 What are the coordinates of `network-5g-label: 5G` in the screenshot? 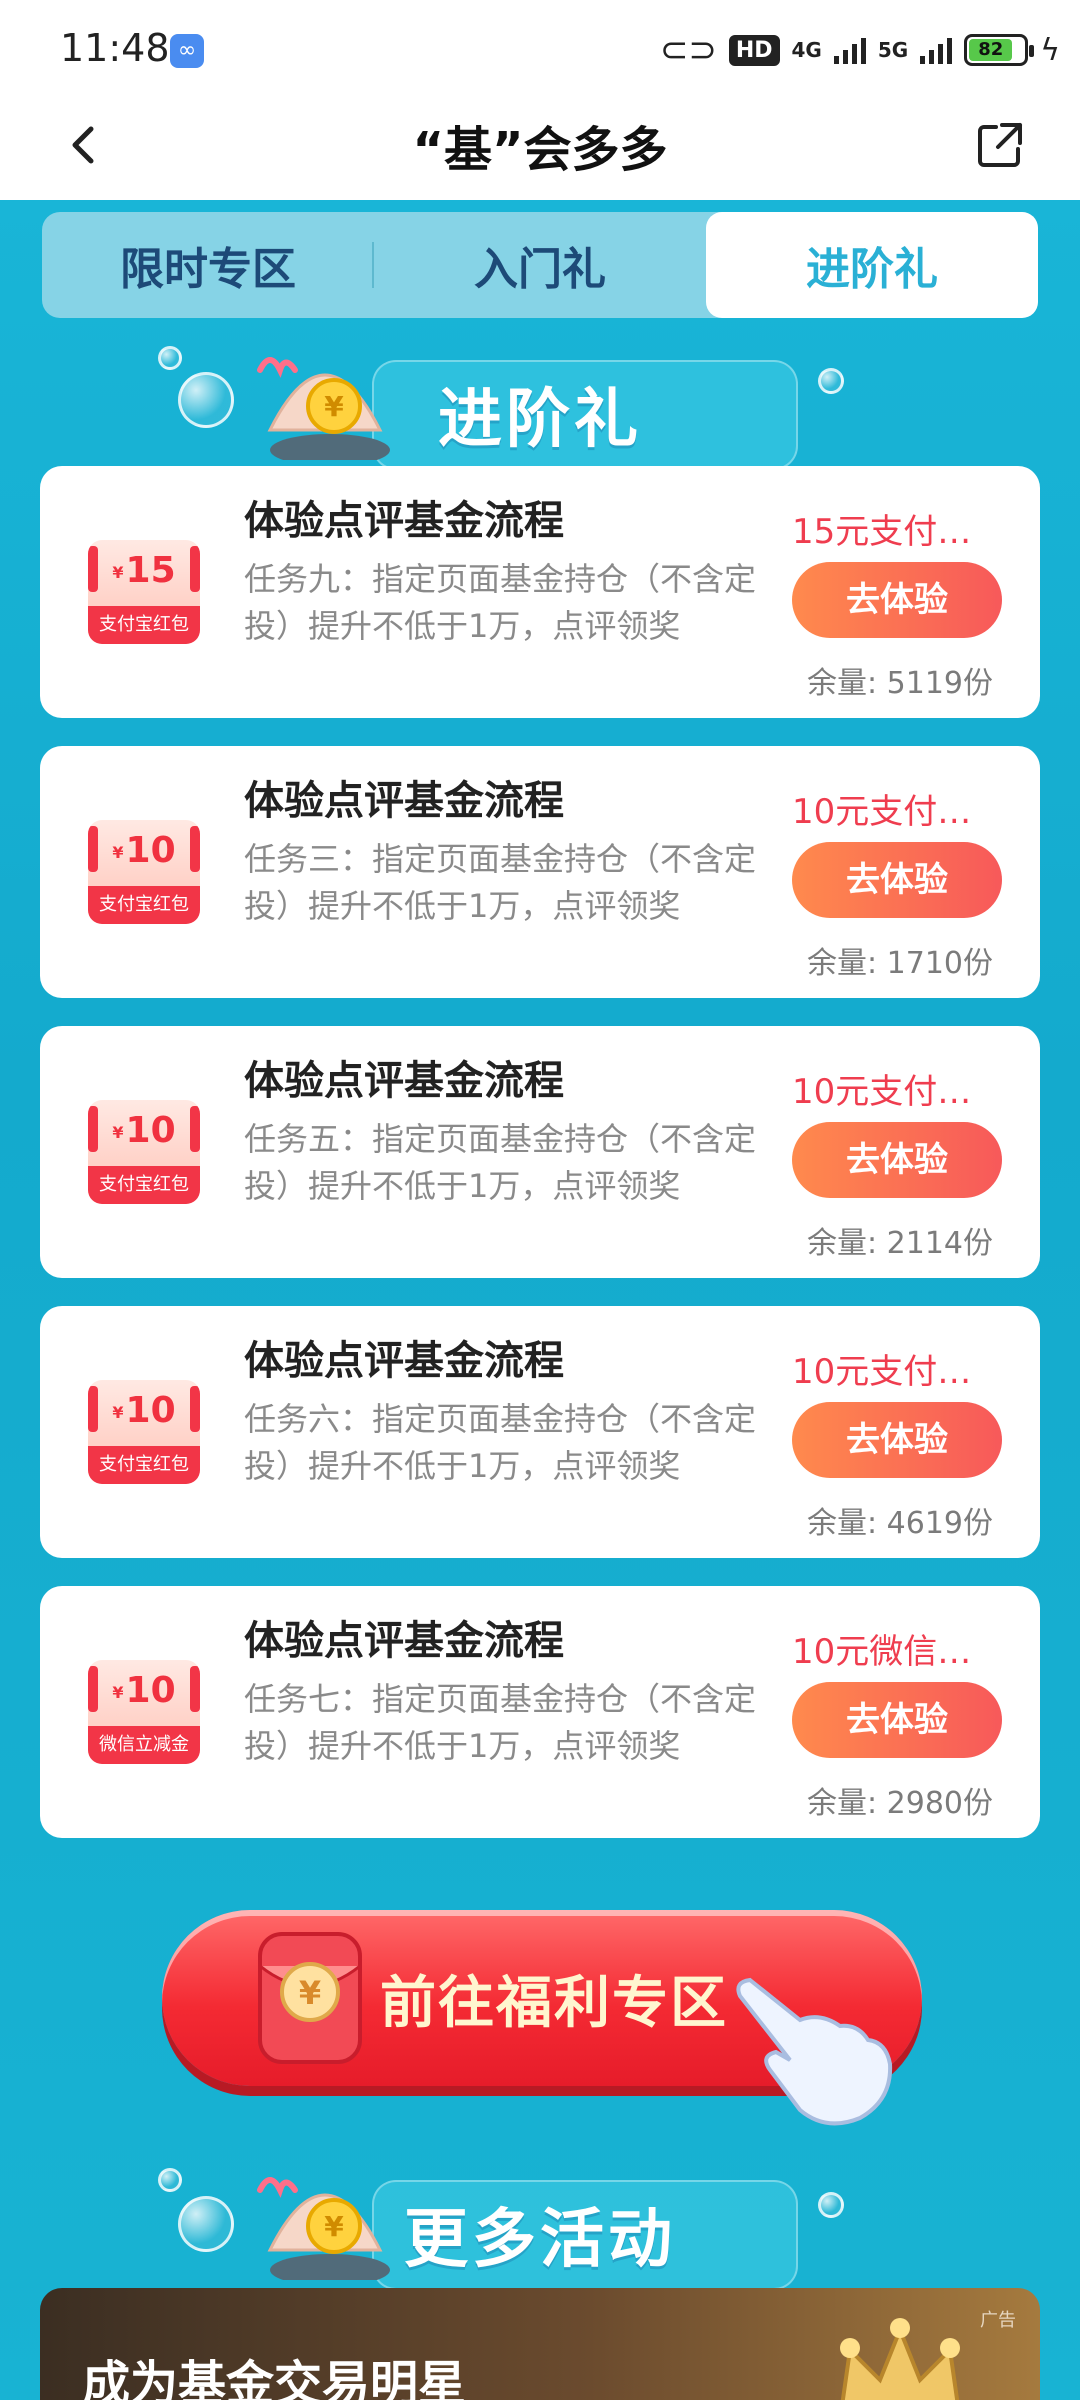 It's located at (893, 50).